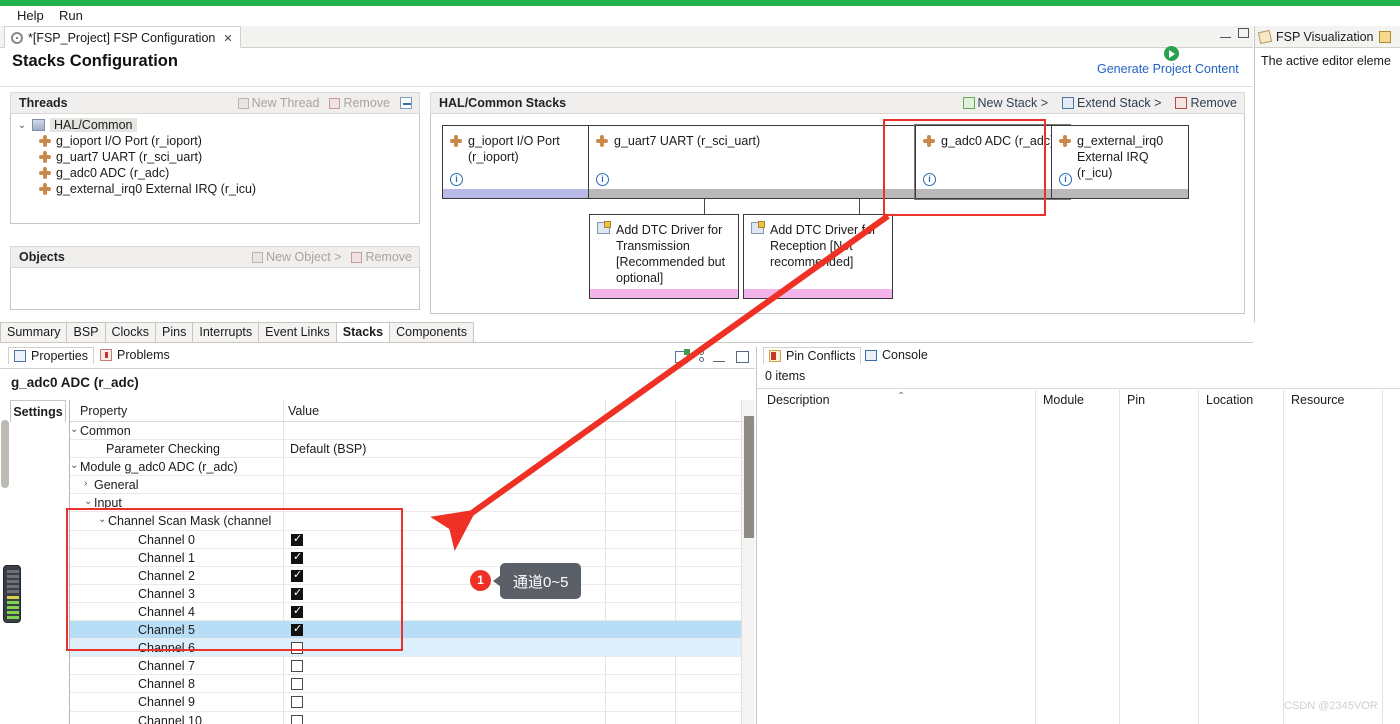  Describe the element at coordinates (749, 477) in the screenshot. I see `scrollbar-thumb` at that location.